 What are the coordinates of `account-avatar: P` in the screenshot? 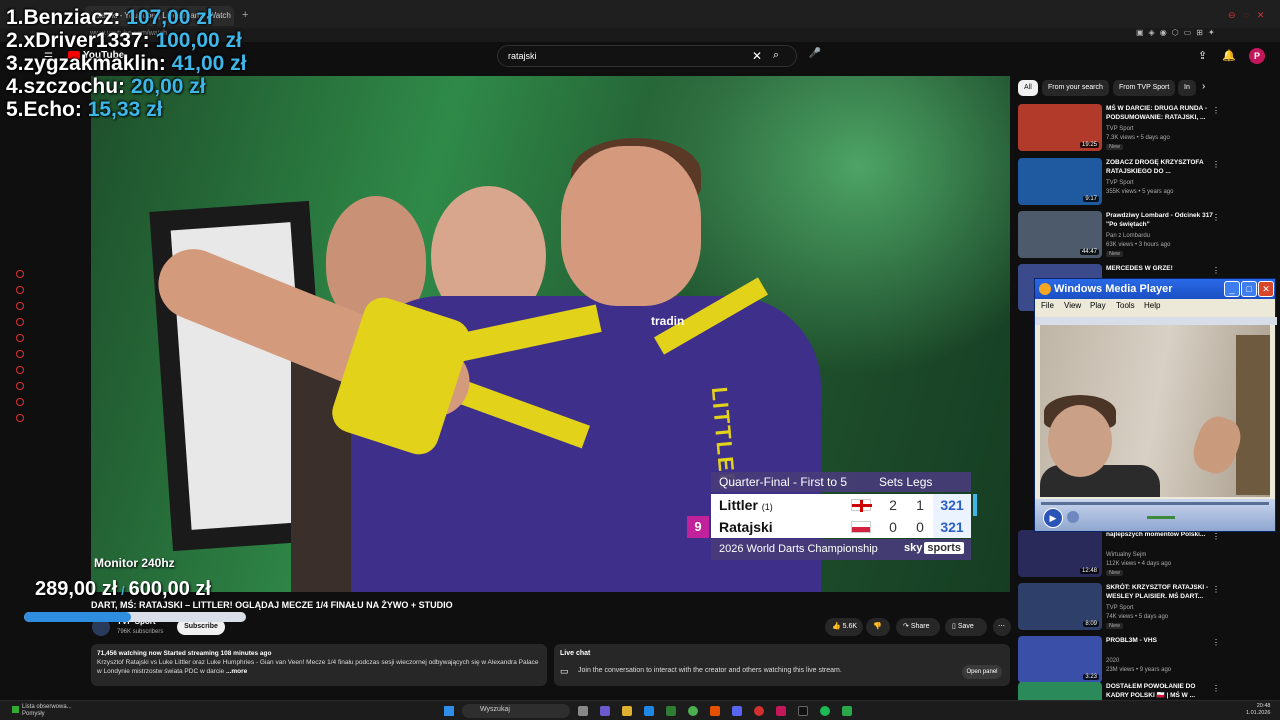 It's located at (1257, 56).